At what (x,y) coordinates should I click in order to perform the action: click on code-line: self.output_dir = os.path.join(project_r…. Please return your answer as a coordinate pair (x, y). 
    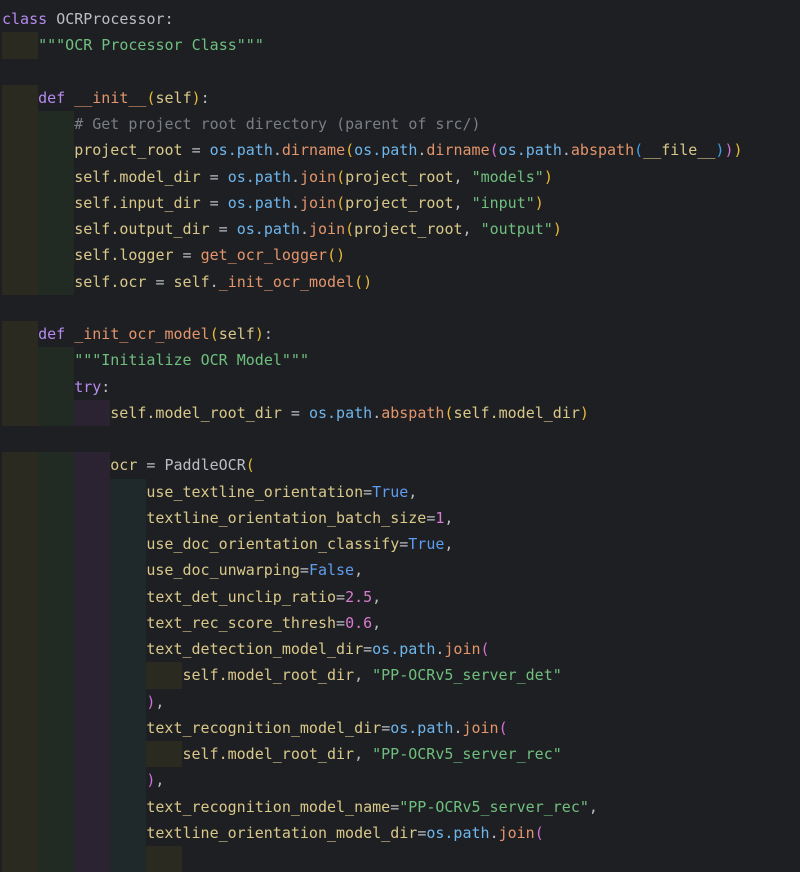
    Looking at the image, I should click on (401, 229).